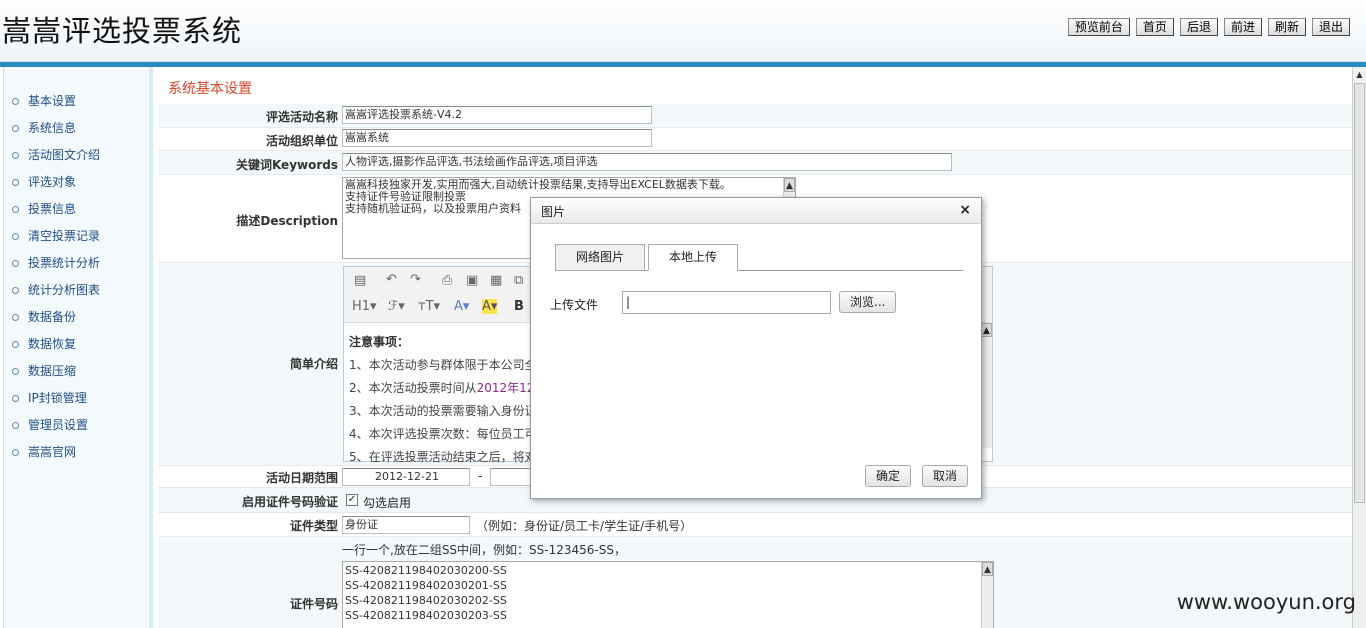 The image size is (1366, 628). I want to click on heading-icon: H1▾, so click(364, 306).